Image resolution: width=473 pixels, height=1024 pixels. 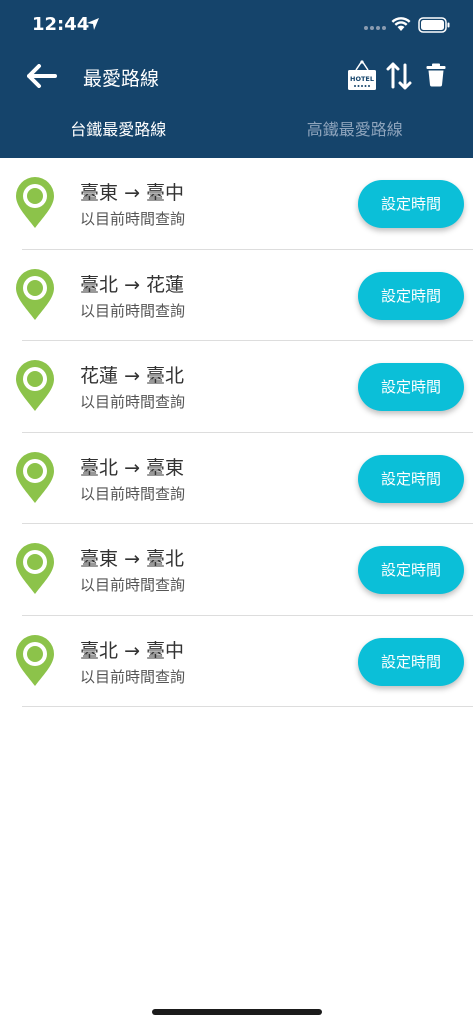 I want to click on swap-vertical-icon, so click(x=399, y=76).